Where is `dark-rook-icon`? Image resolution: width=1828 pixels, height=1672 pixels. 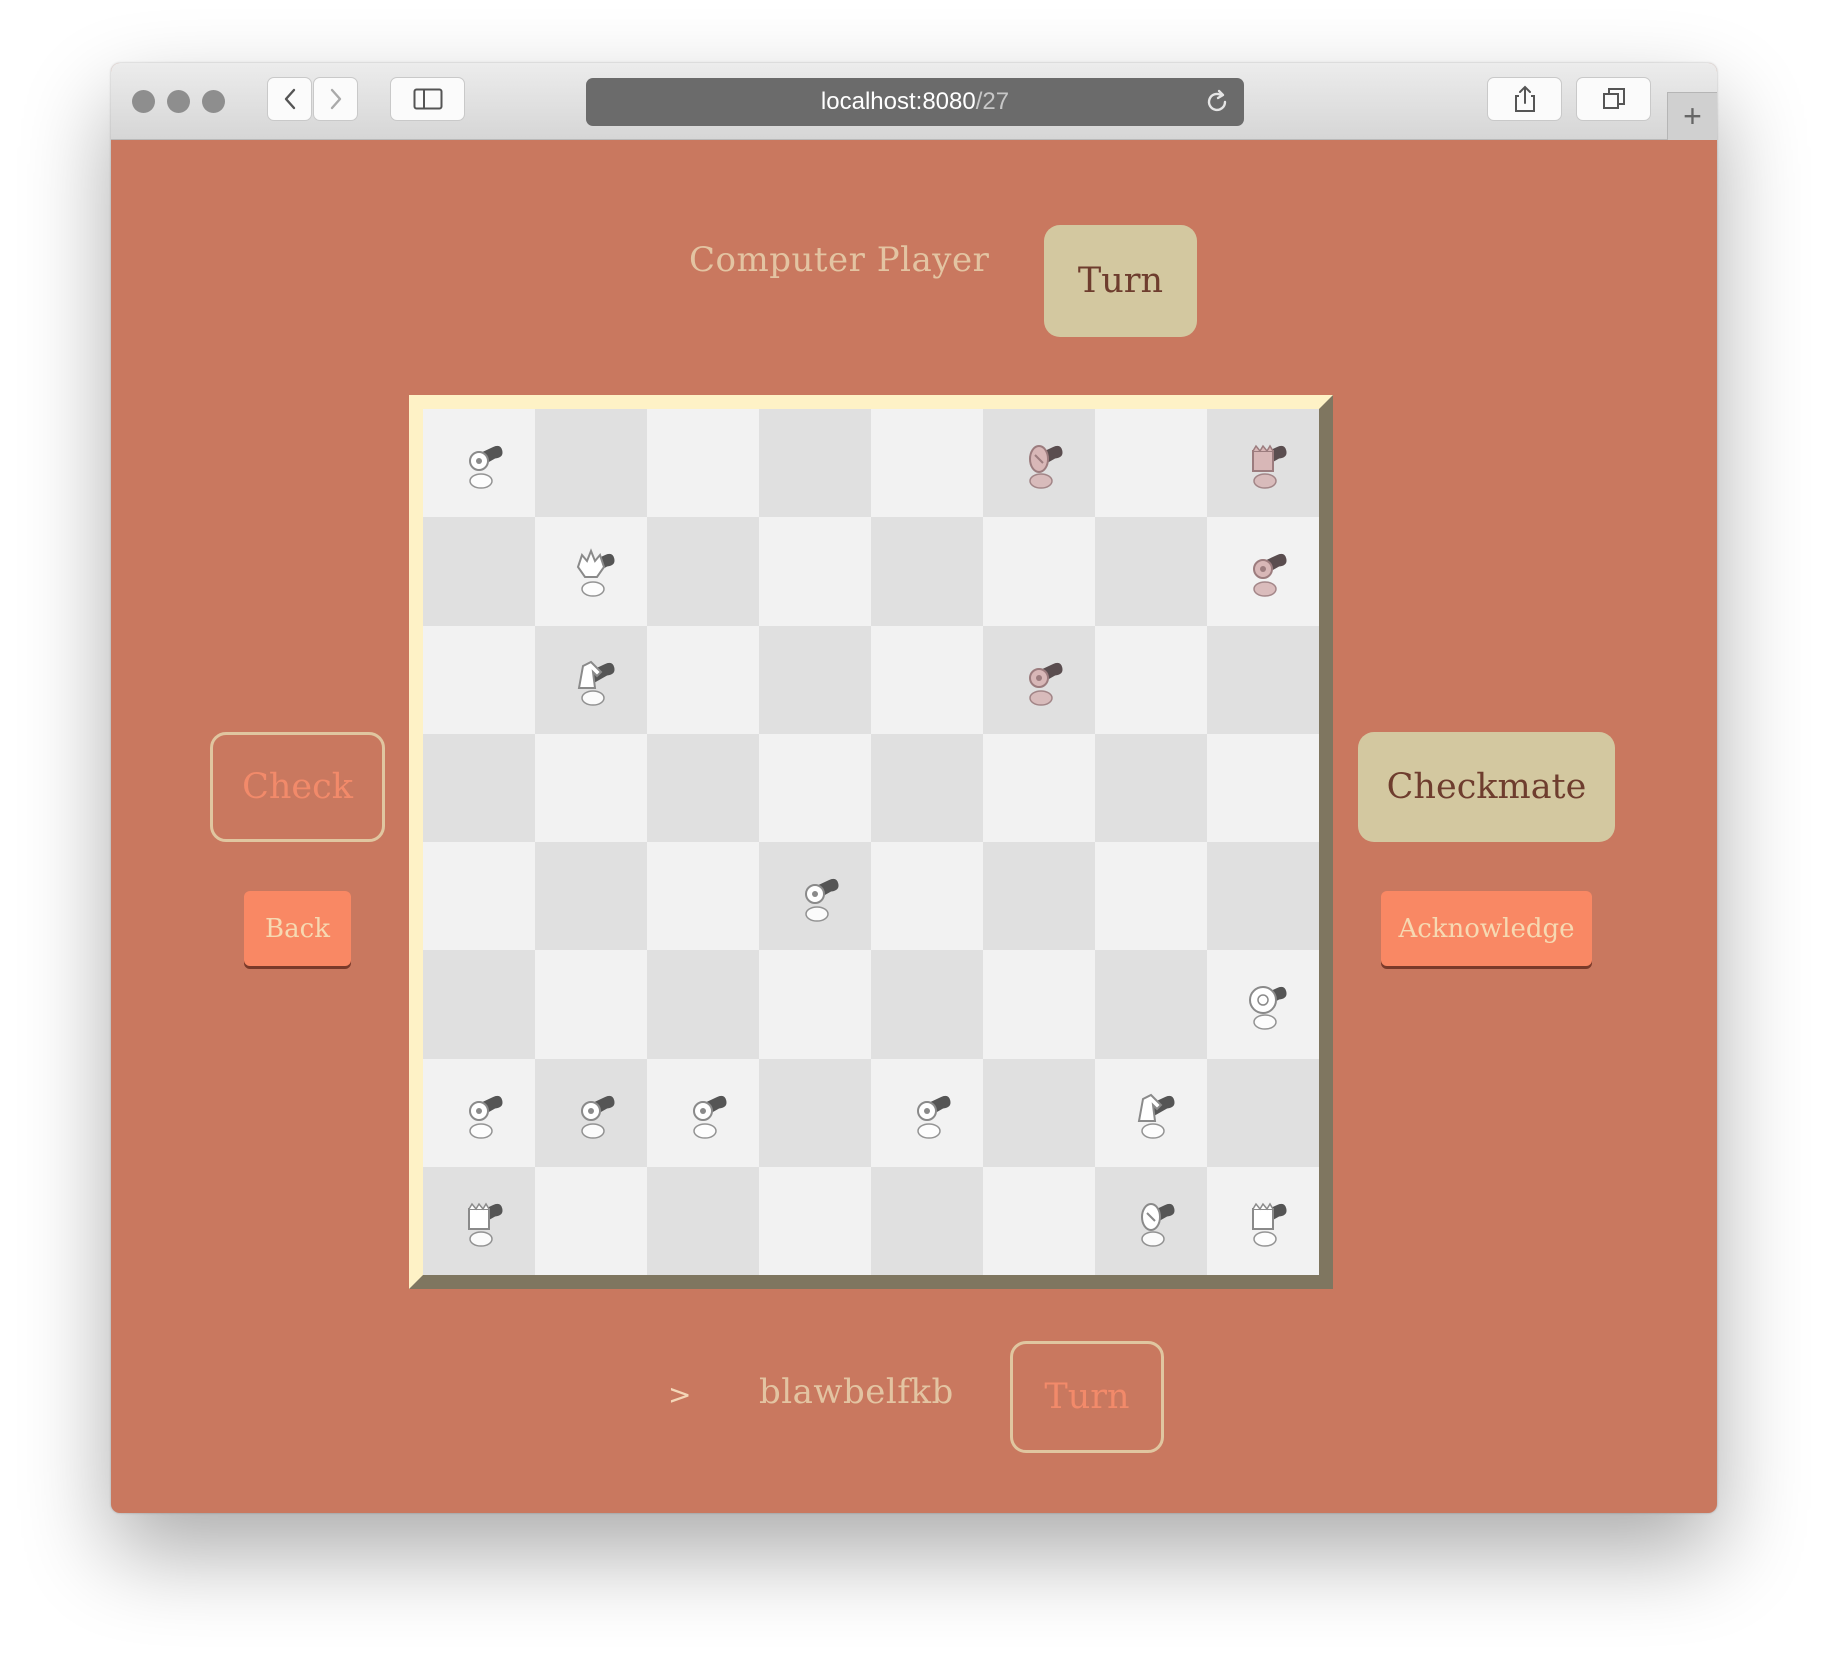 dark-rook-icon is located at coordinates (1263, 463).